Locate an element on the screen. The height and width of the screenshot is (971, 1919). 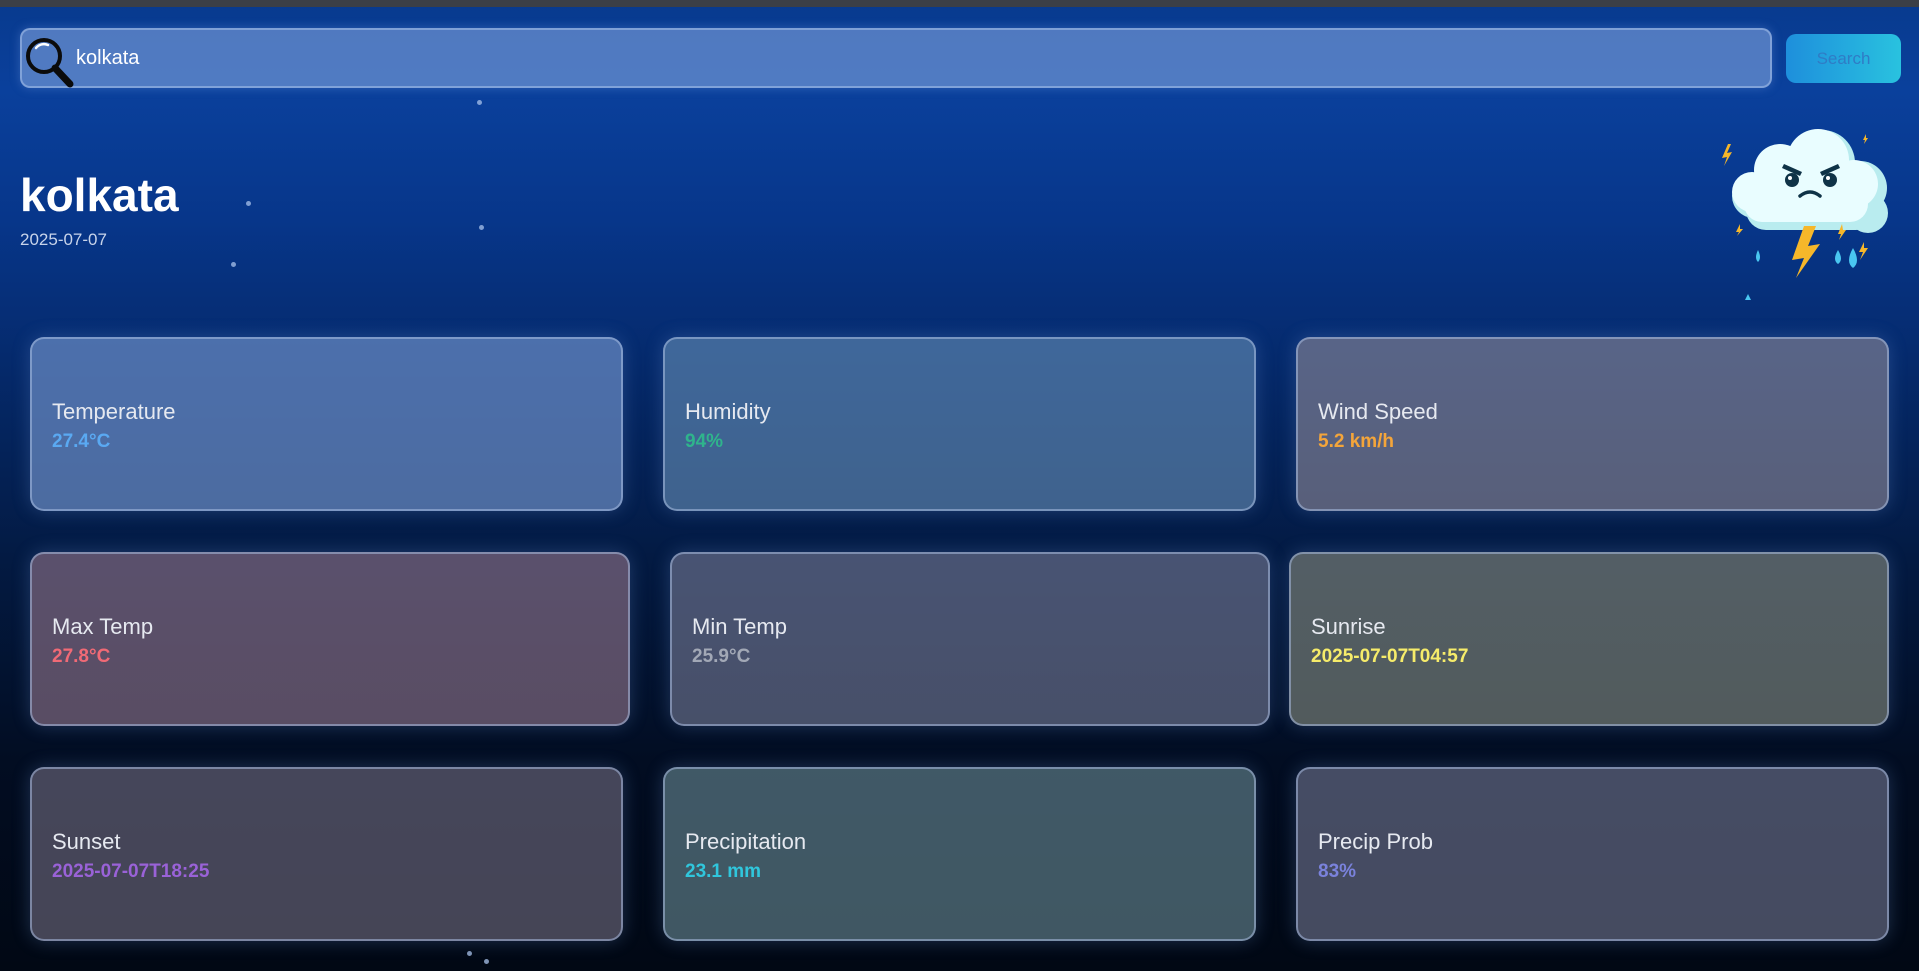
card-value: 23.1 mm is located at coordinates (723, 871).